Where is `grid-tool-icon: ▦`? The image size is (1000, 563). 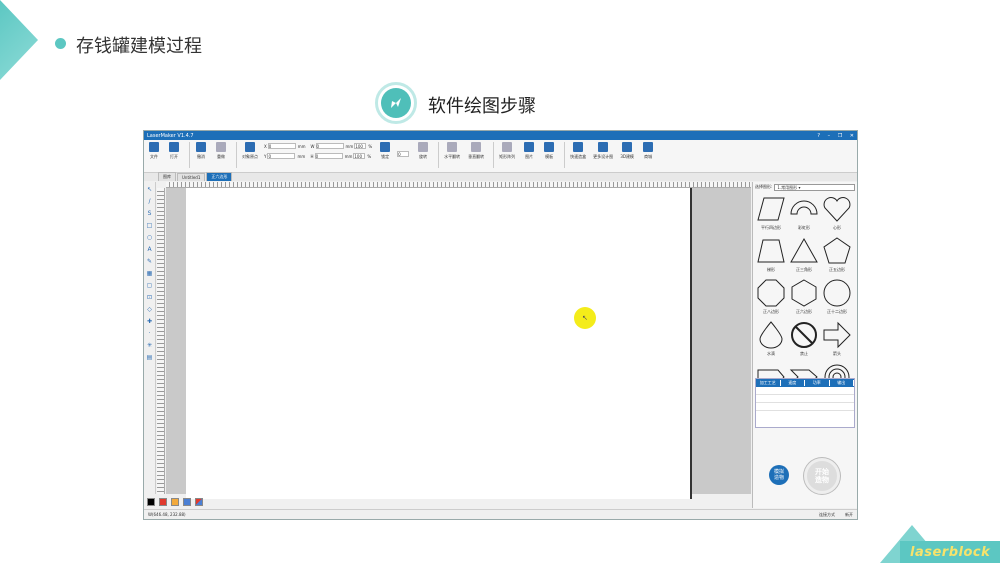
grid-tool-icon: ▦ is located at coordinates (150, 274).